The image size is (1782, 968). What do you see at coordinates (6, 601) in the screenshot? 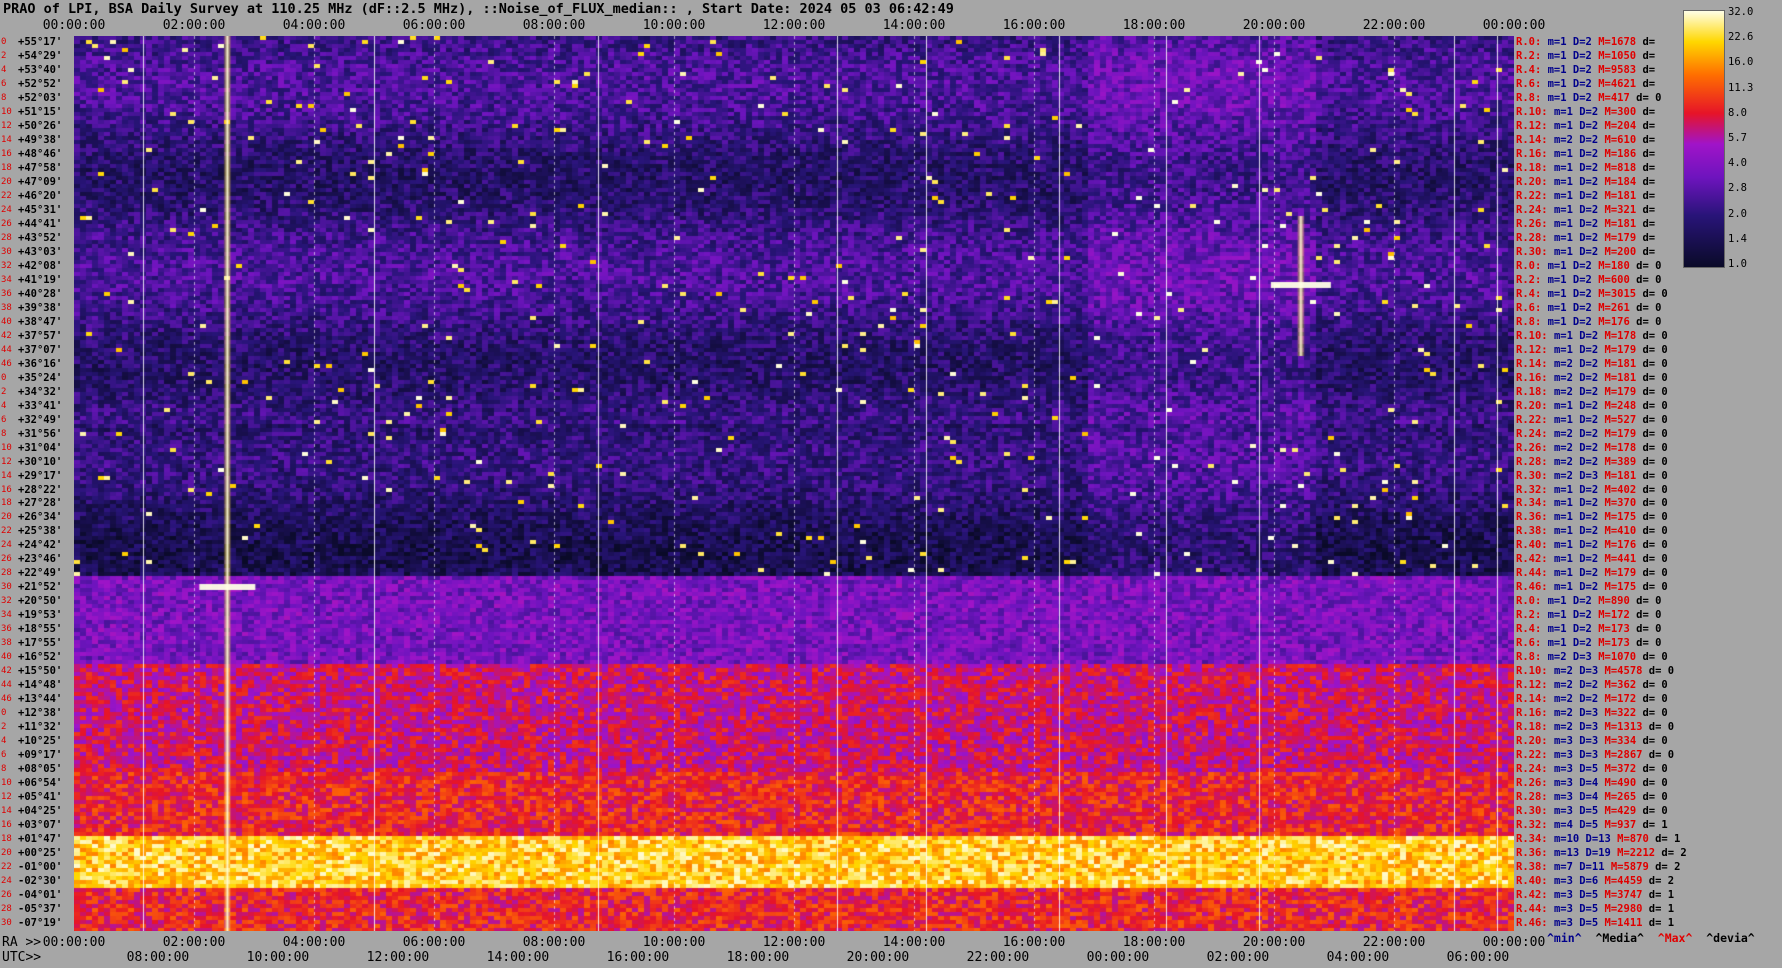
I see `row-index: 32` at bounding box center [6, 601].